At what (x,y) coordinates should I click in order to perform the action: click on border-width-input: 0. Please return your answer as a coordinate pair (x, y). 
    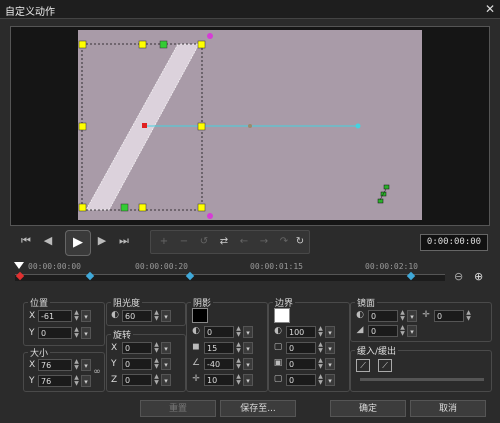
    Looking at the image, I should click on (301, 348).